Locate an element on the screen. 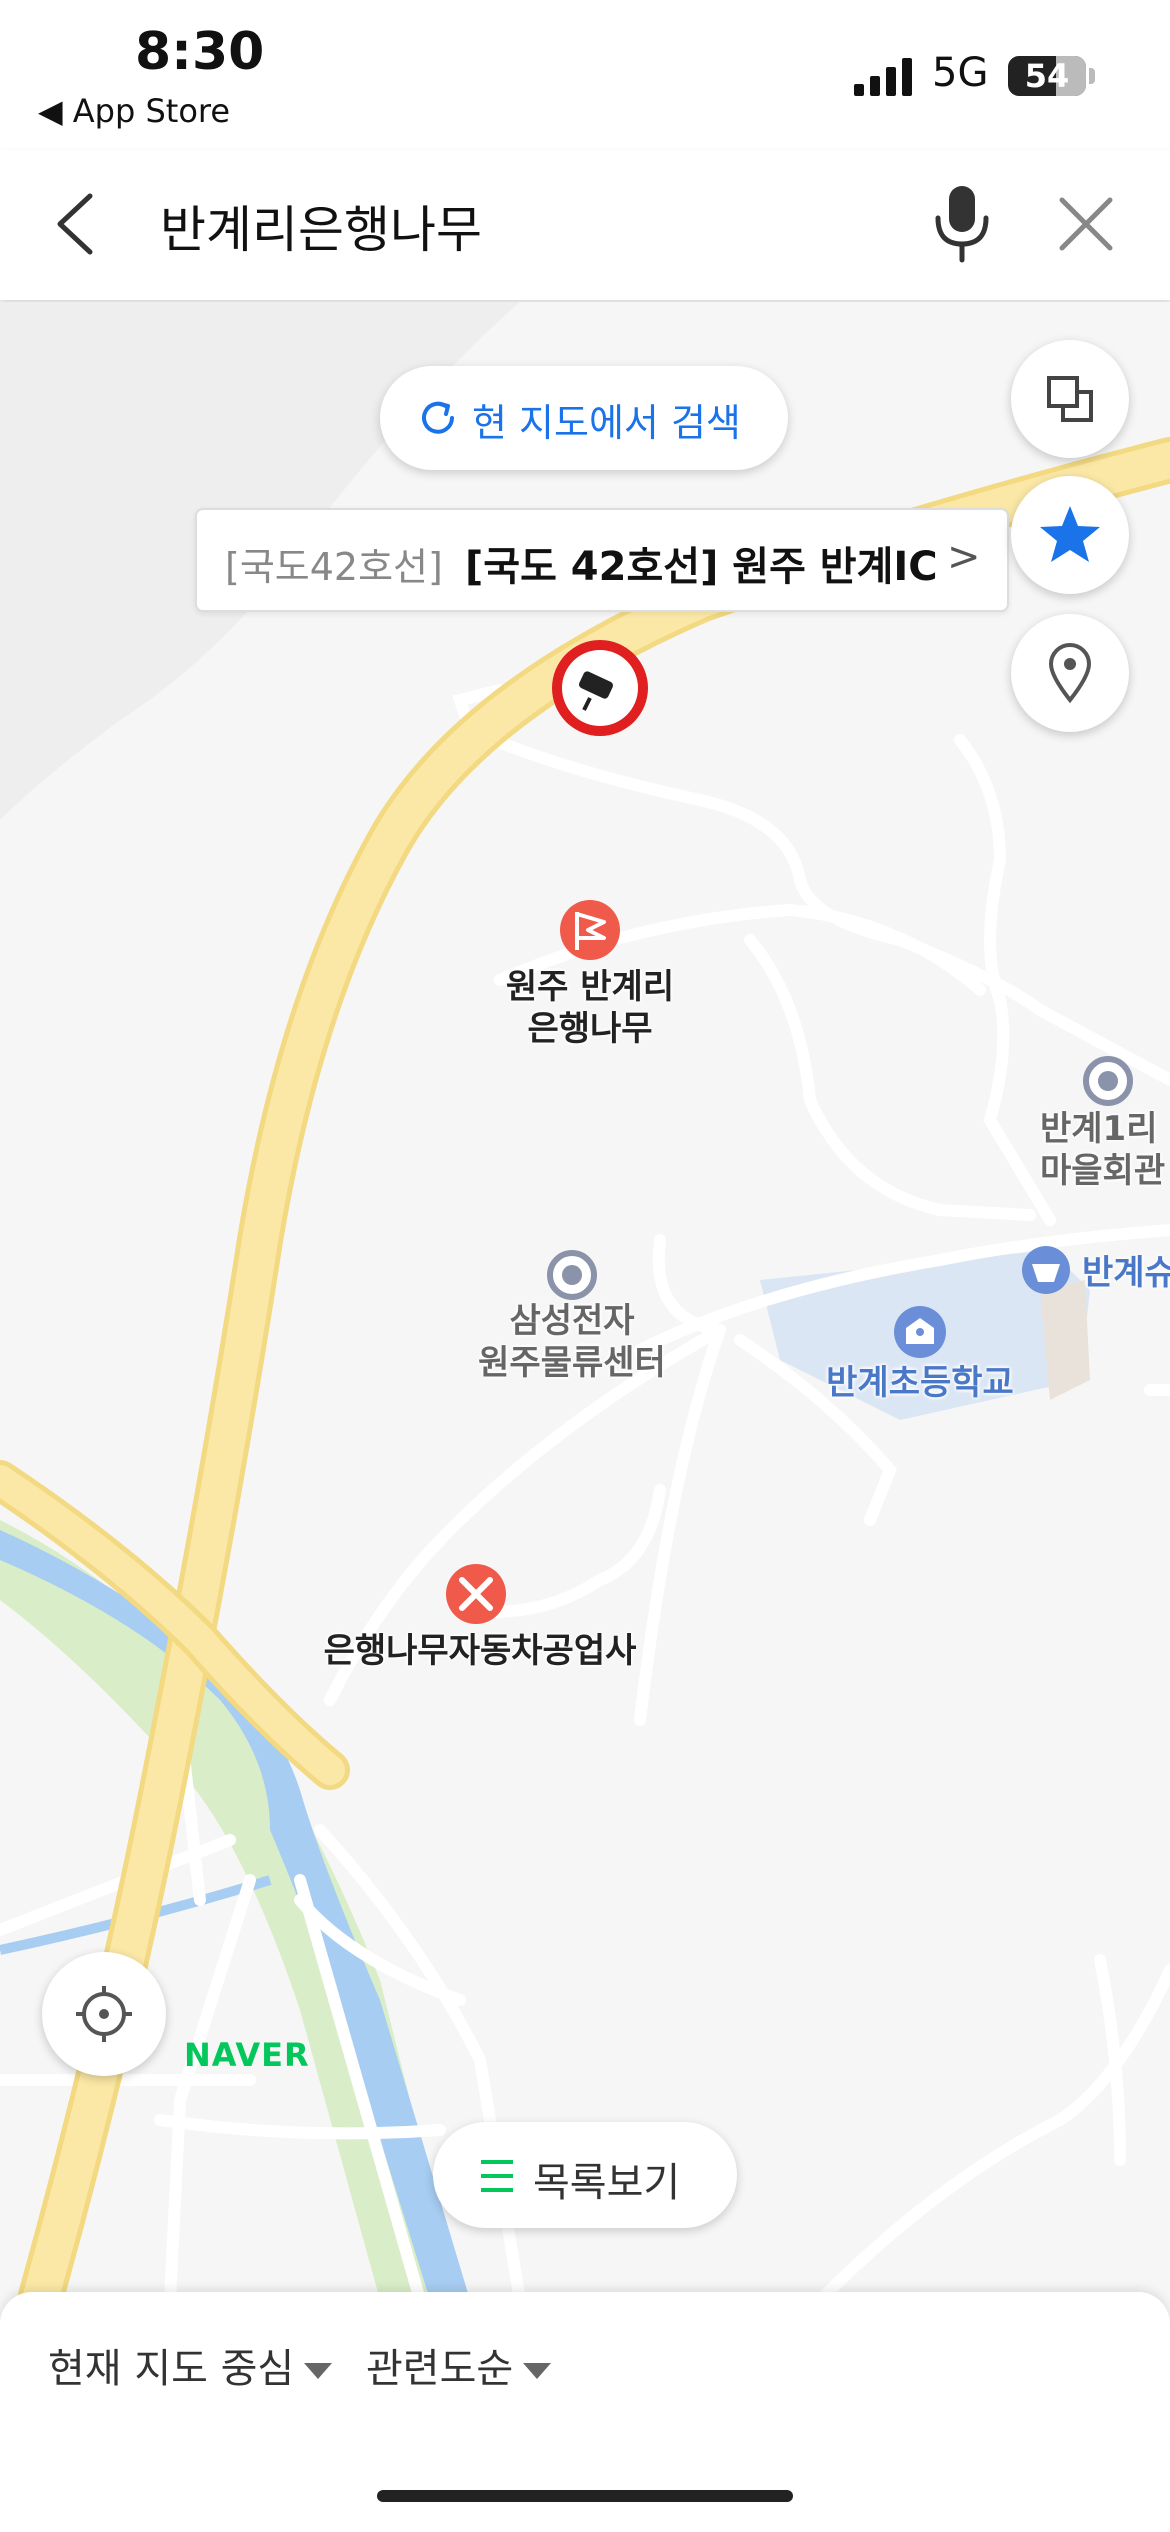 This screenshot has height=2532, width=1170. poi-label-ginkgo-tree: 원주 반계리 은행나무 is located at coordinates (590, 1008).